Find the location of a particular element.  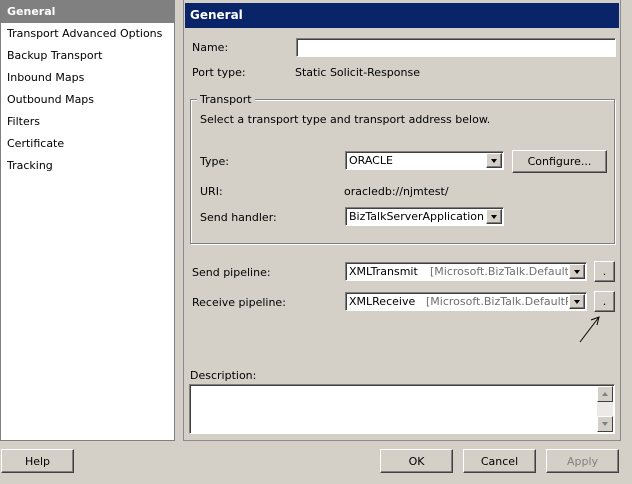

receive-pipeline-name: XMLReceive is located at coordinates (382, 301).